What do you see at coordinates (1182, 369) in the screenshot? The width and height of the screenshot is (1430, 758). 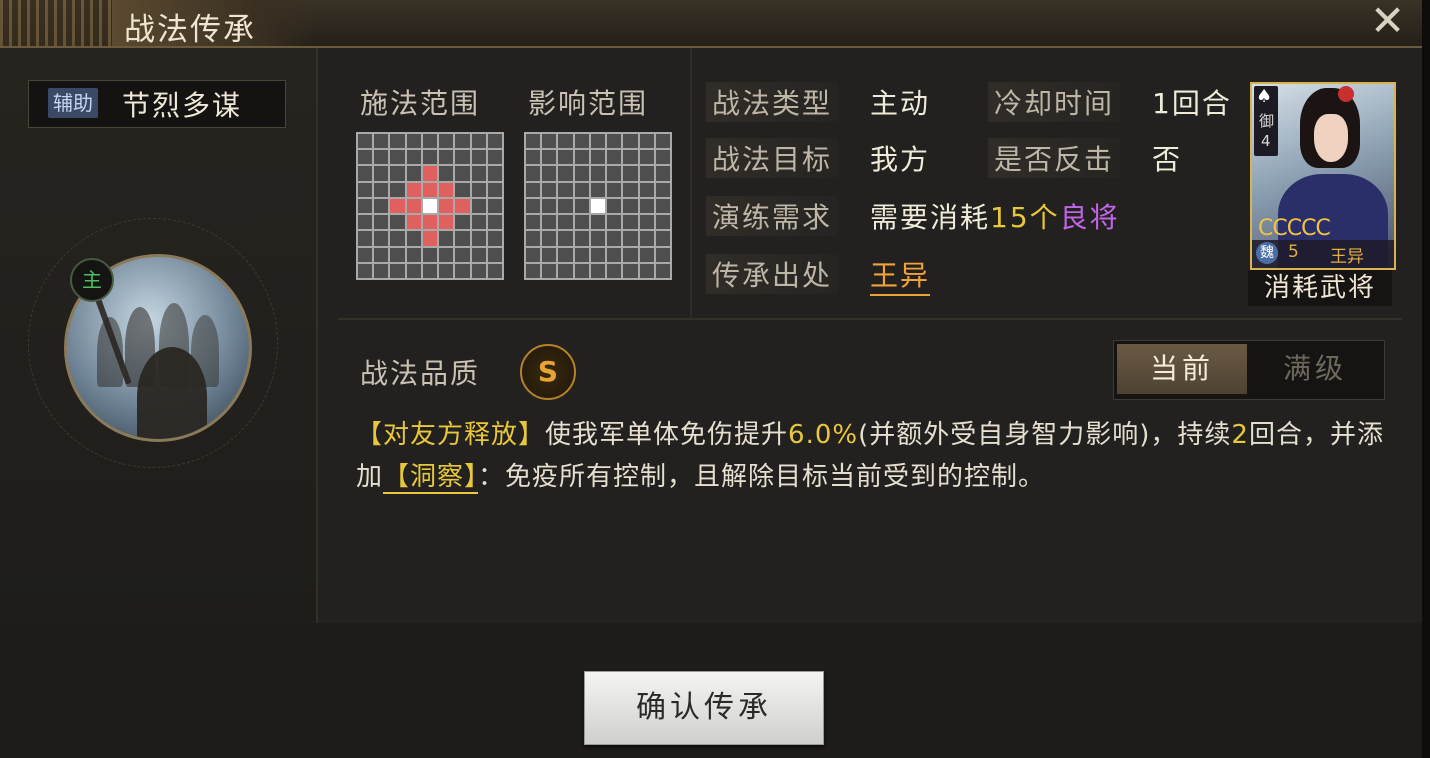 I see `tab-current-level: 当前` at bounding box center [1182, 369].